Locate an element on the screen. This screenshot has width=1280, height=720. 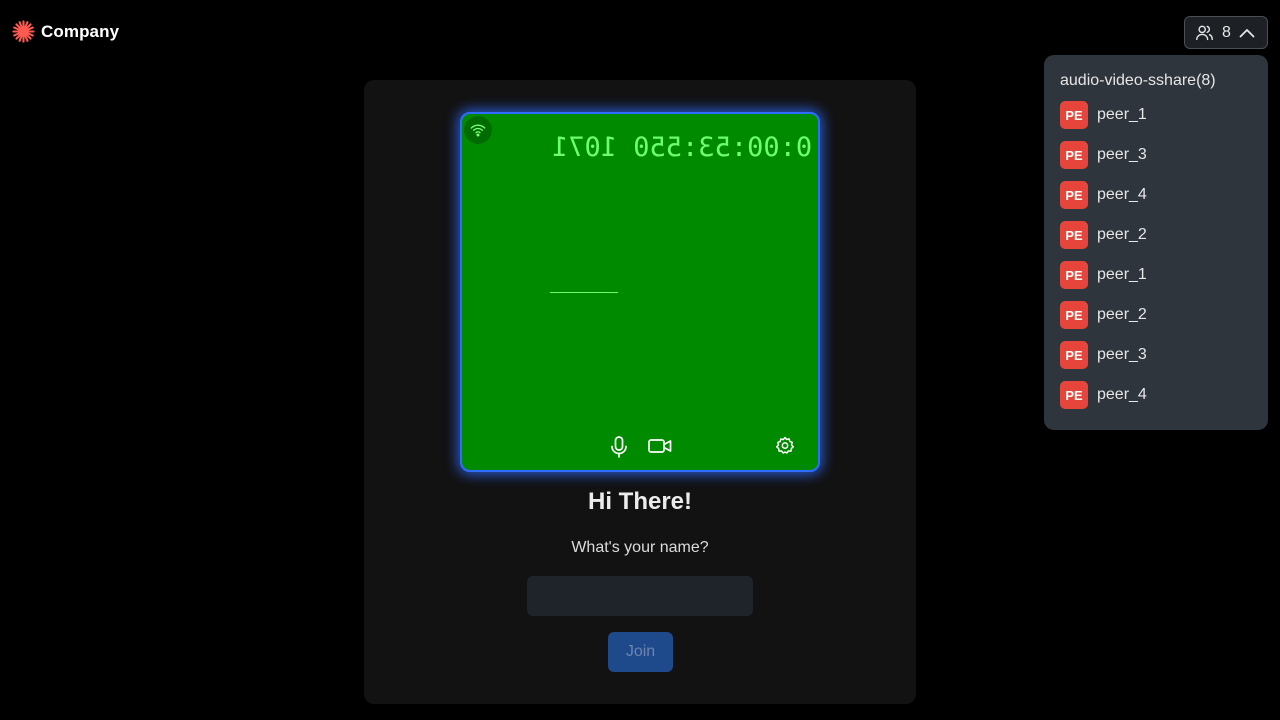
camera-toggle-button is located at coordinates (660, 446).